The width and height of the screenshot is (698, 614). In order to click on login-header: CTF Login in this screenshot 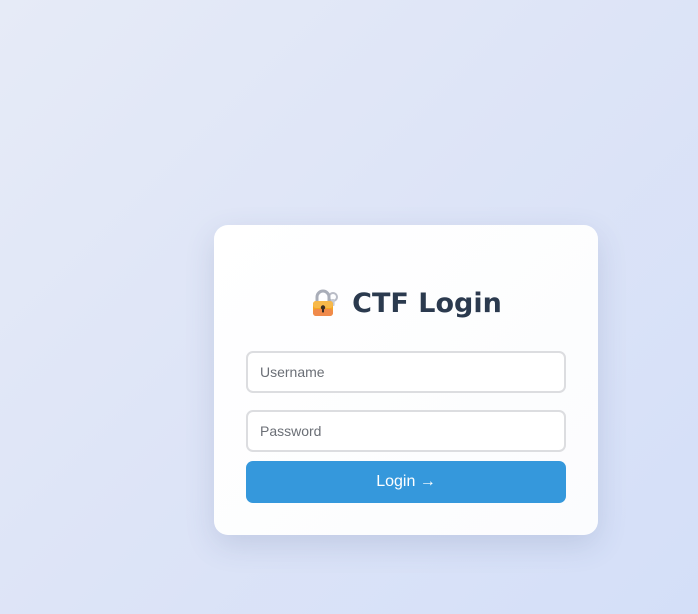, I will do `click(406, 303)`.